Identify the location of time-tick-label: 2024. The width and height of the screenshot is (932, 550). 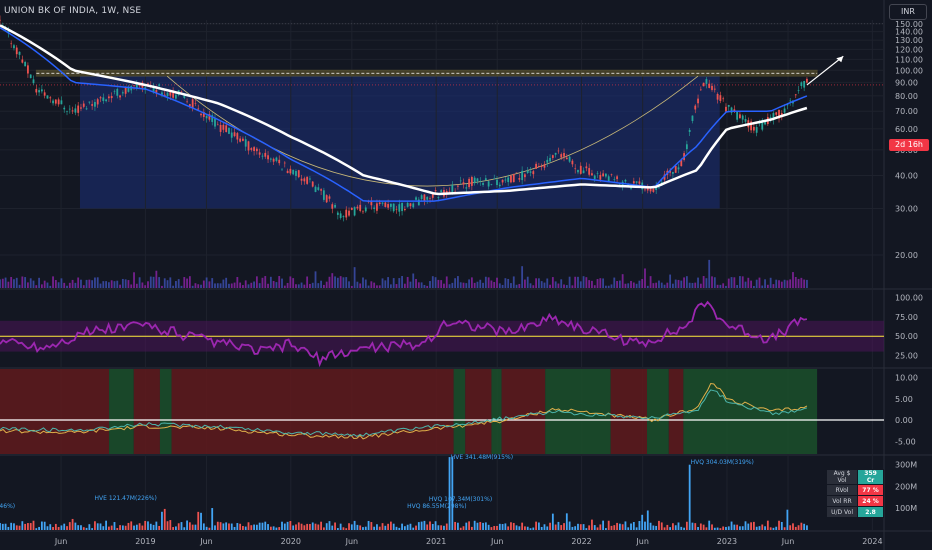
(872, 541).